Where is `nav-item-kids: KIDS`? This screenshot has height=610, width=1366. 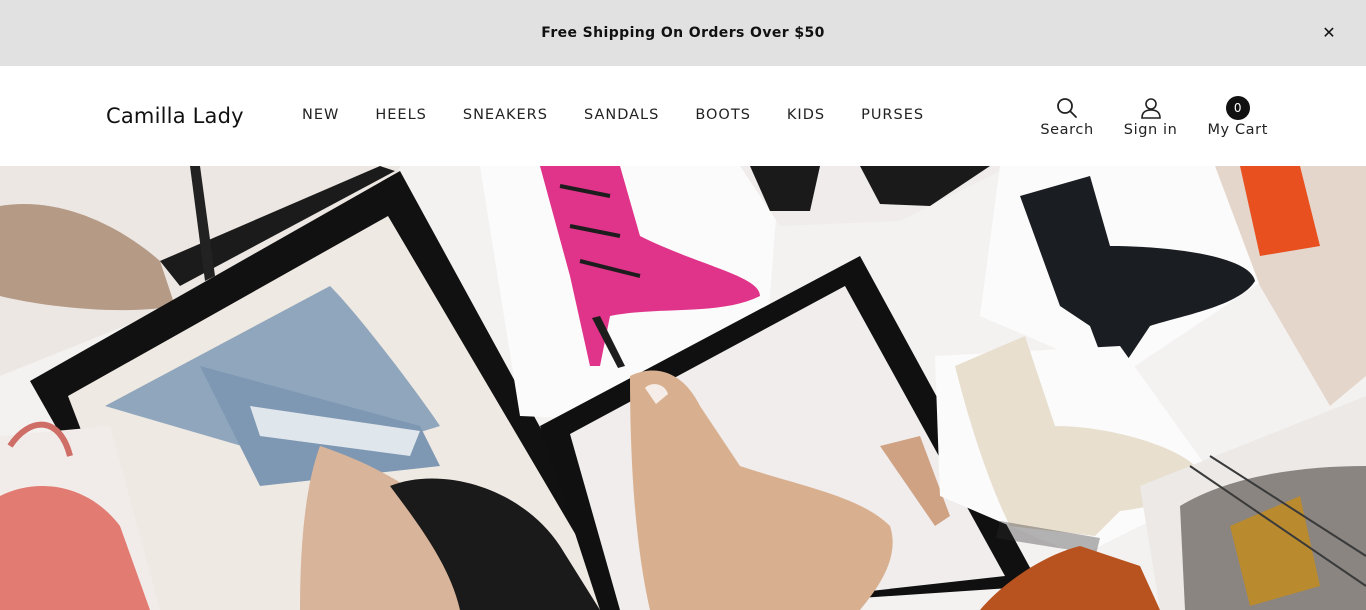
nav-item-kids: KIDS is located at coordinates (806, 115).